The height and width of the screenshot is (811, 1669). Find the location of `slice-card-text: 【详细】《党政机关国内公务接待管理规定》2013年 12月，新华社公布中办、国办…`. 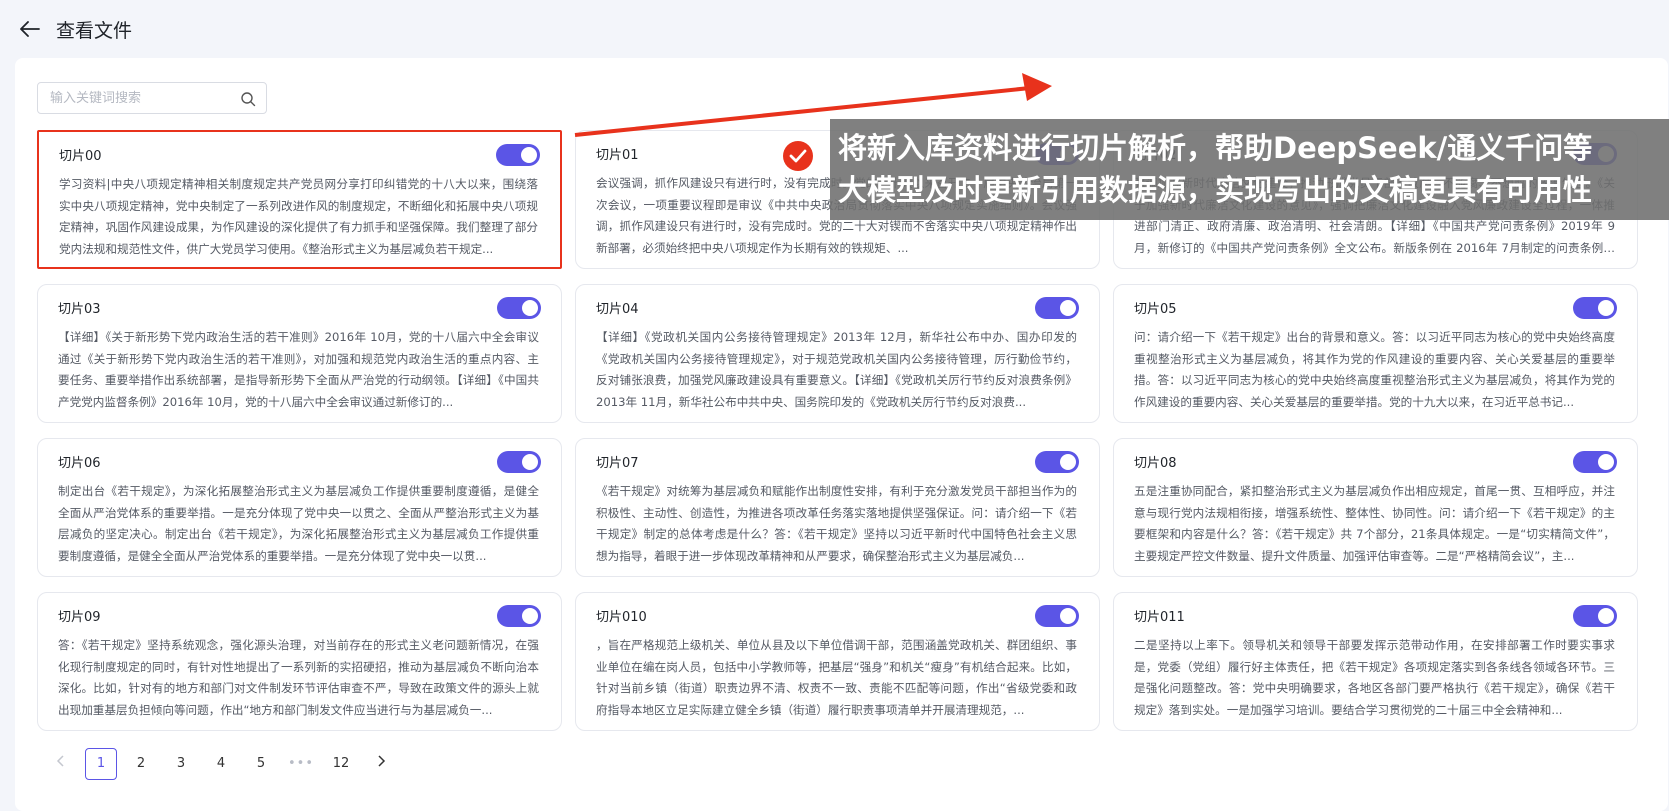

slice-card-text: 【详细】《党政机关国内公务接待管理规定》2013年 12月，新华社公布中办、国办… is located at coordinates (836, 369).